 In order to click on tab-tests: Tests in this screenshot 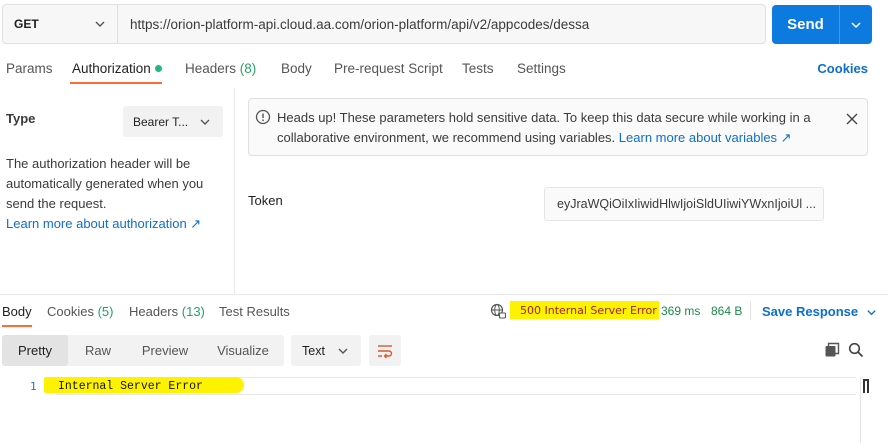, I will do `click(478, 68)`.